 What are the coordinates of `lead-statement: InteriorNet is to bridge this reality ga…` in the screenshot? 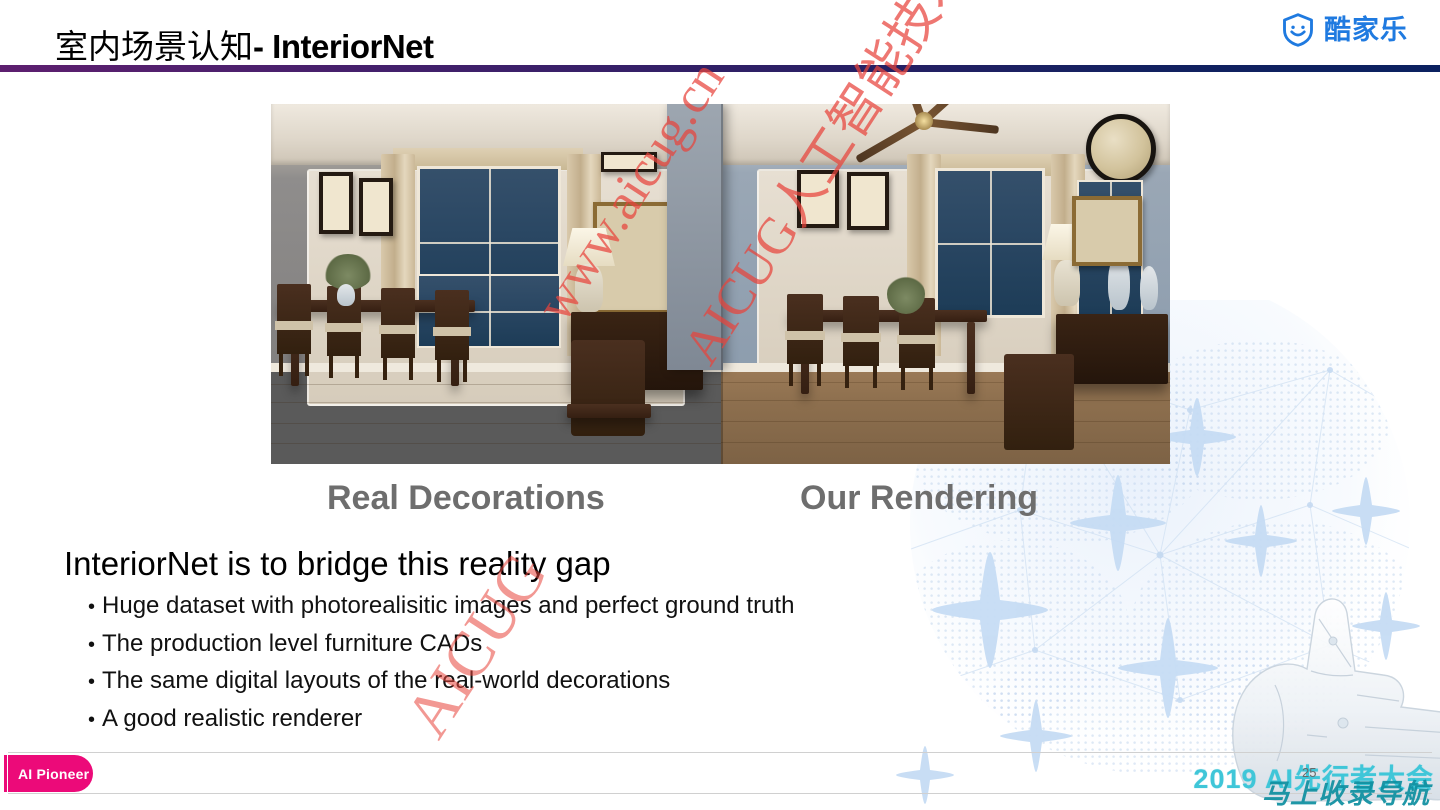 It's located at (337, 563).